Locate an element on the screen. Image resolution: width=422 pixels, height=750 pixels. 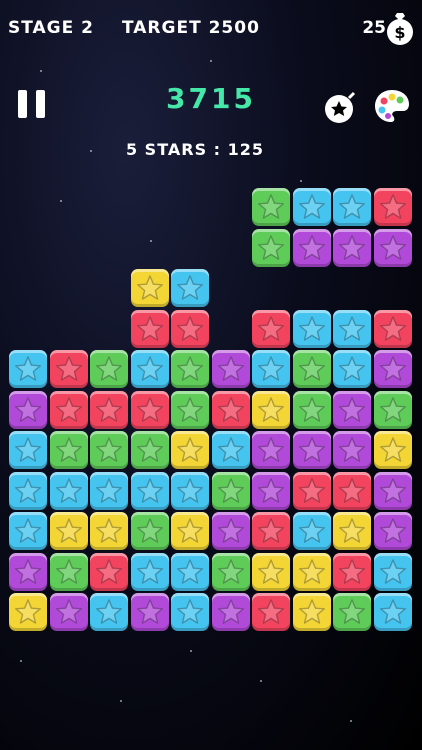
block-blue-r10c2 is located at coordinates (109, 612).